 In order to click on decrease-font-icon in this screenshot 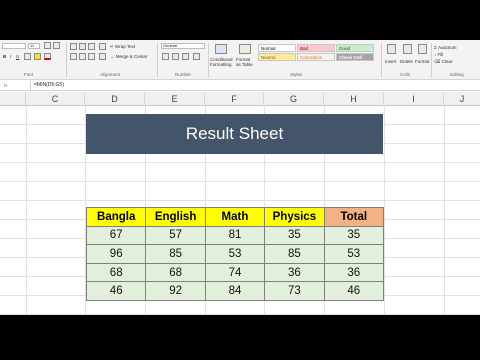, I will do `click(56, 45)`.